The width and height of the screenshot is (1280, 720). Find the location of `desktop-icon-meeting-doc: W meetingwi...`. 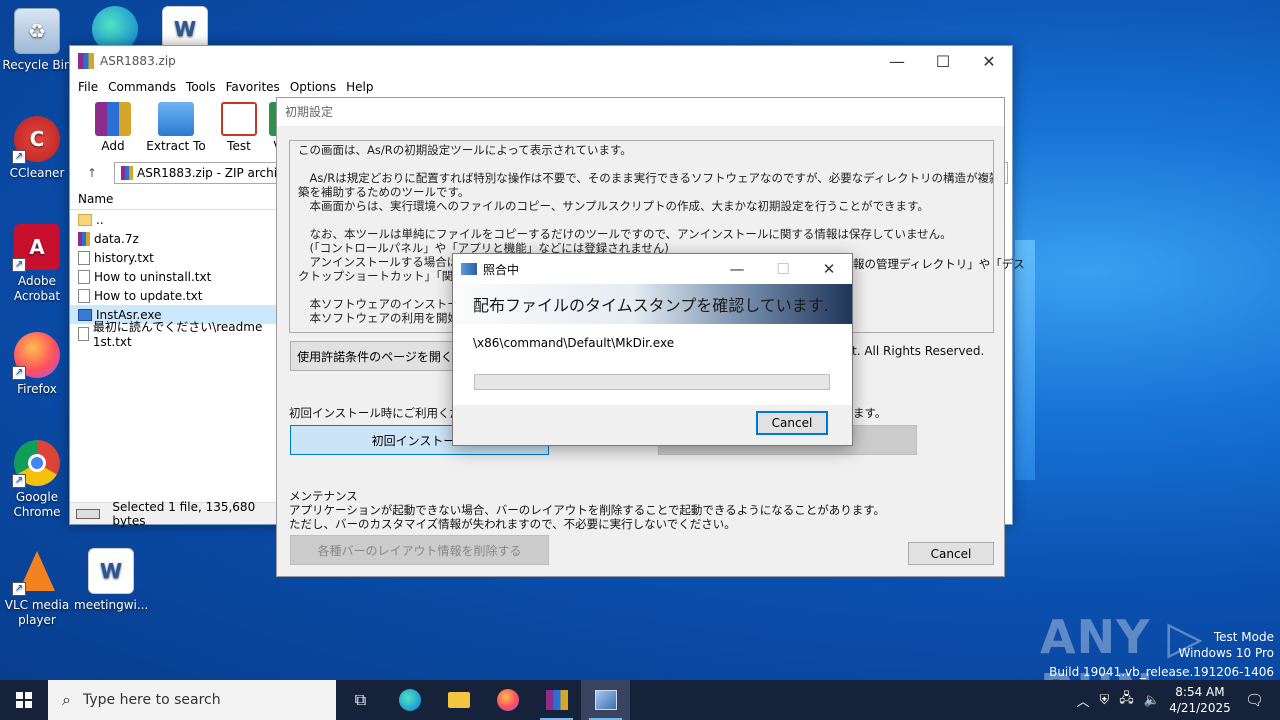

desktop-icon-meeting-doc: W meetingwi... is located at coordinates (111, 580).